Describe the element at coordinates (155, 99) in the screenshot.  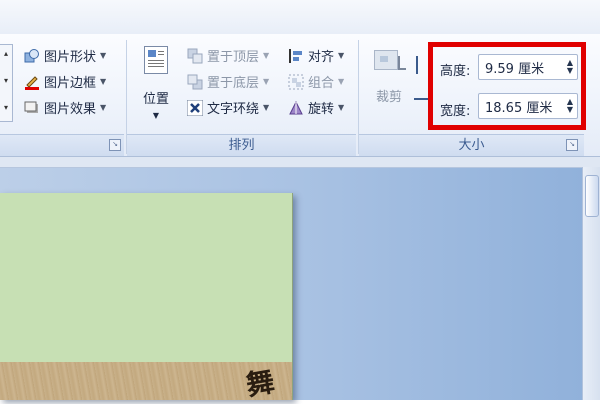
I see `position-label: 位置` at that location.